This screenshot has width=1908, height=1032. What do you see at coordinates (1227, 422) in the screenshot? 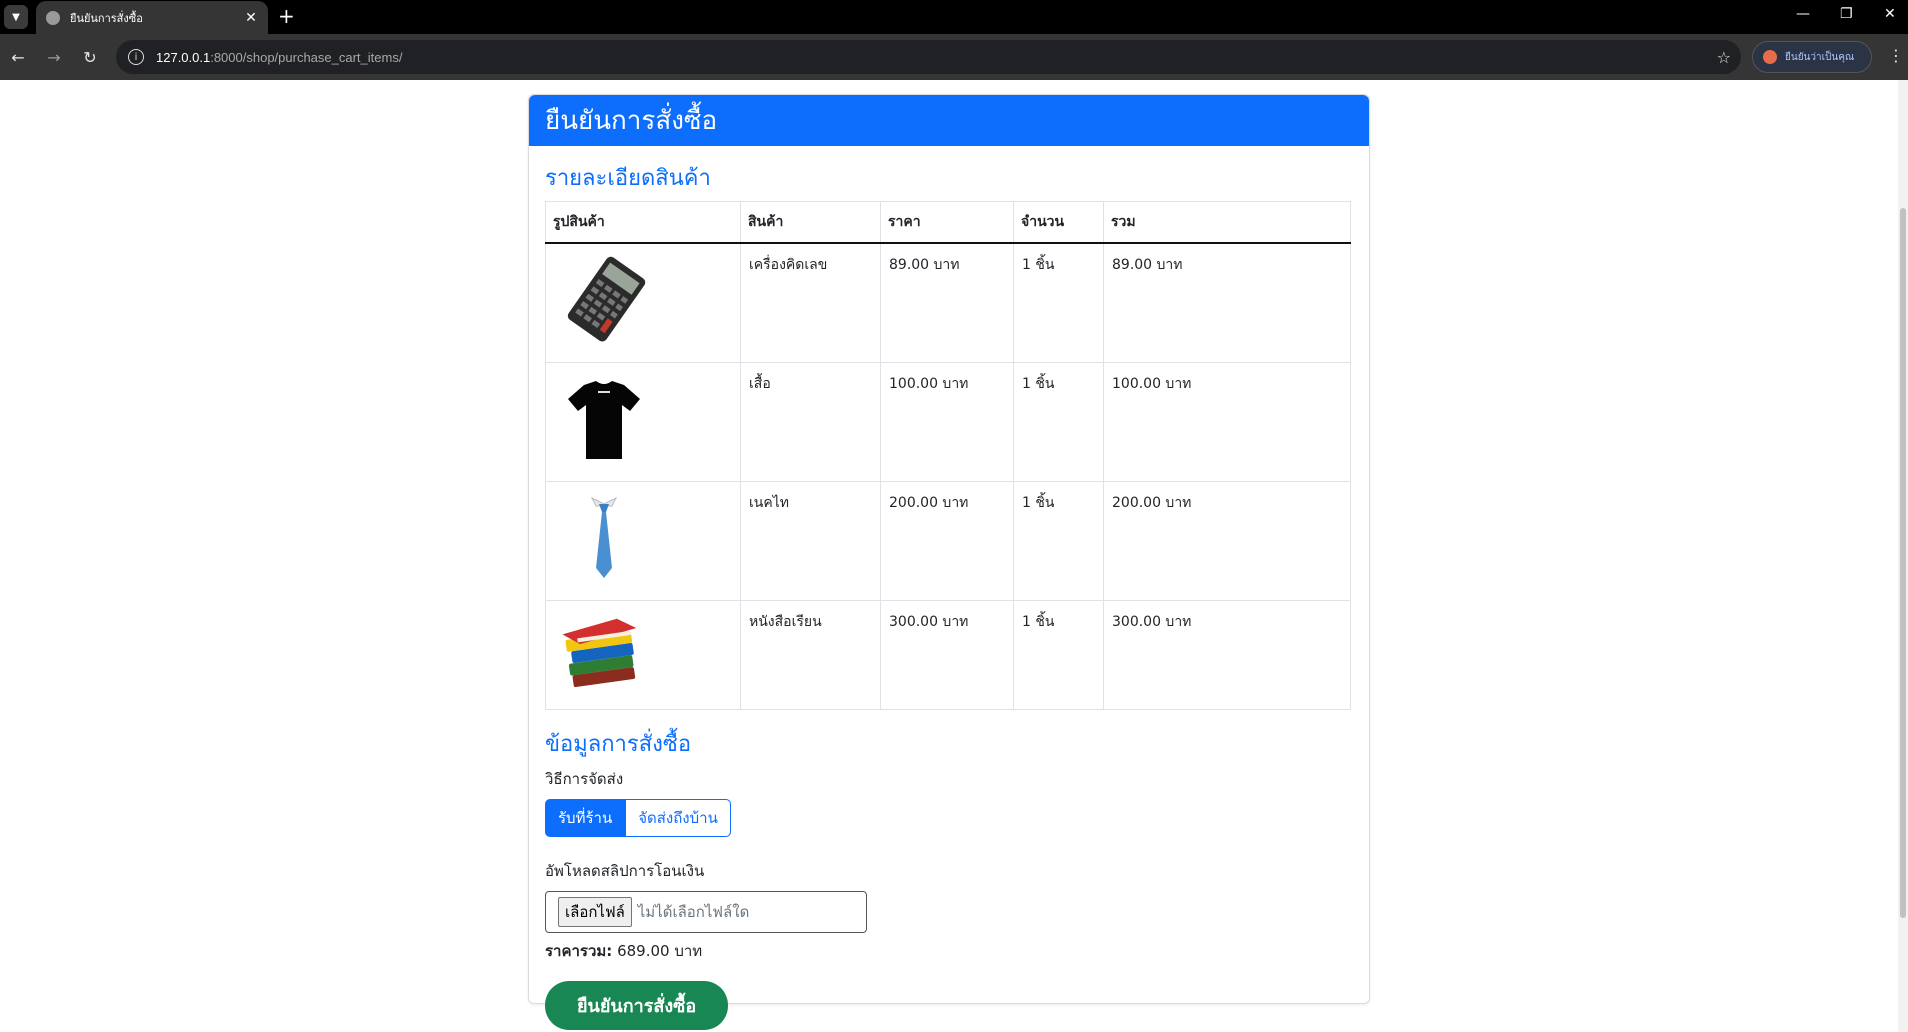
I see `product-total: 100.00 บาท` at bounding box center [1227, 422].